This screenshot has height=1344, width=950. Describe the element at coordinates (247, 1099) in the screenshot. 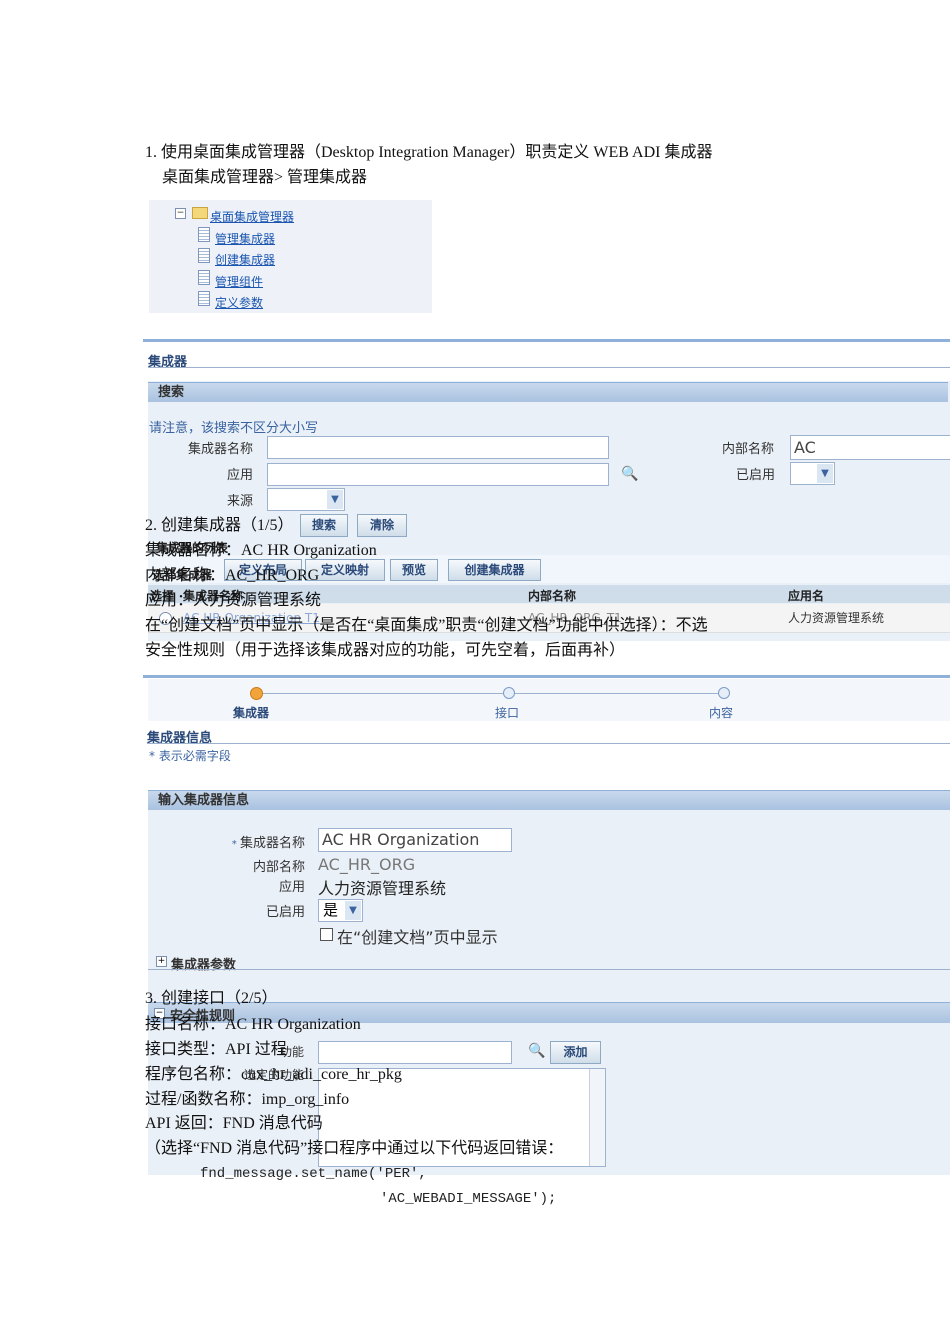

I see `doc-procedure-name: 过程/函数名称：imp_org_info` at that location.